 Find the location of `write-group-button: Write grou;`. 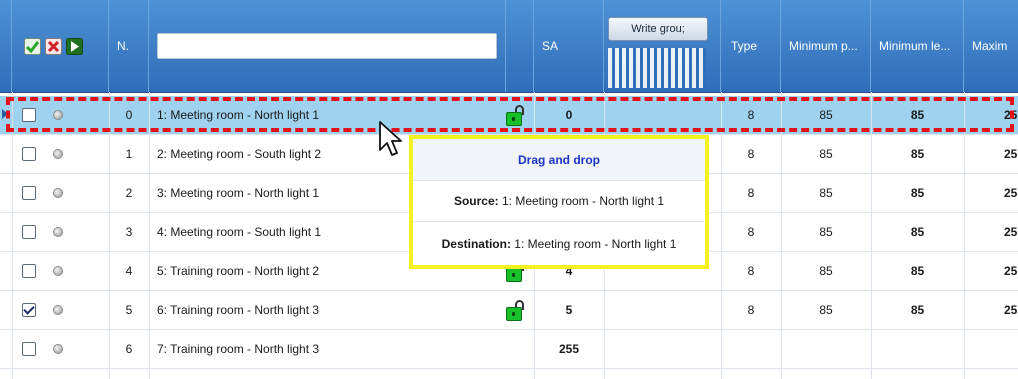

write-group-button: Write grou; is located at coordinates (658, 29).